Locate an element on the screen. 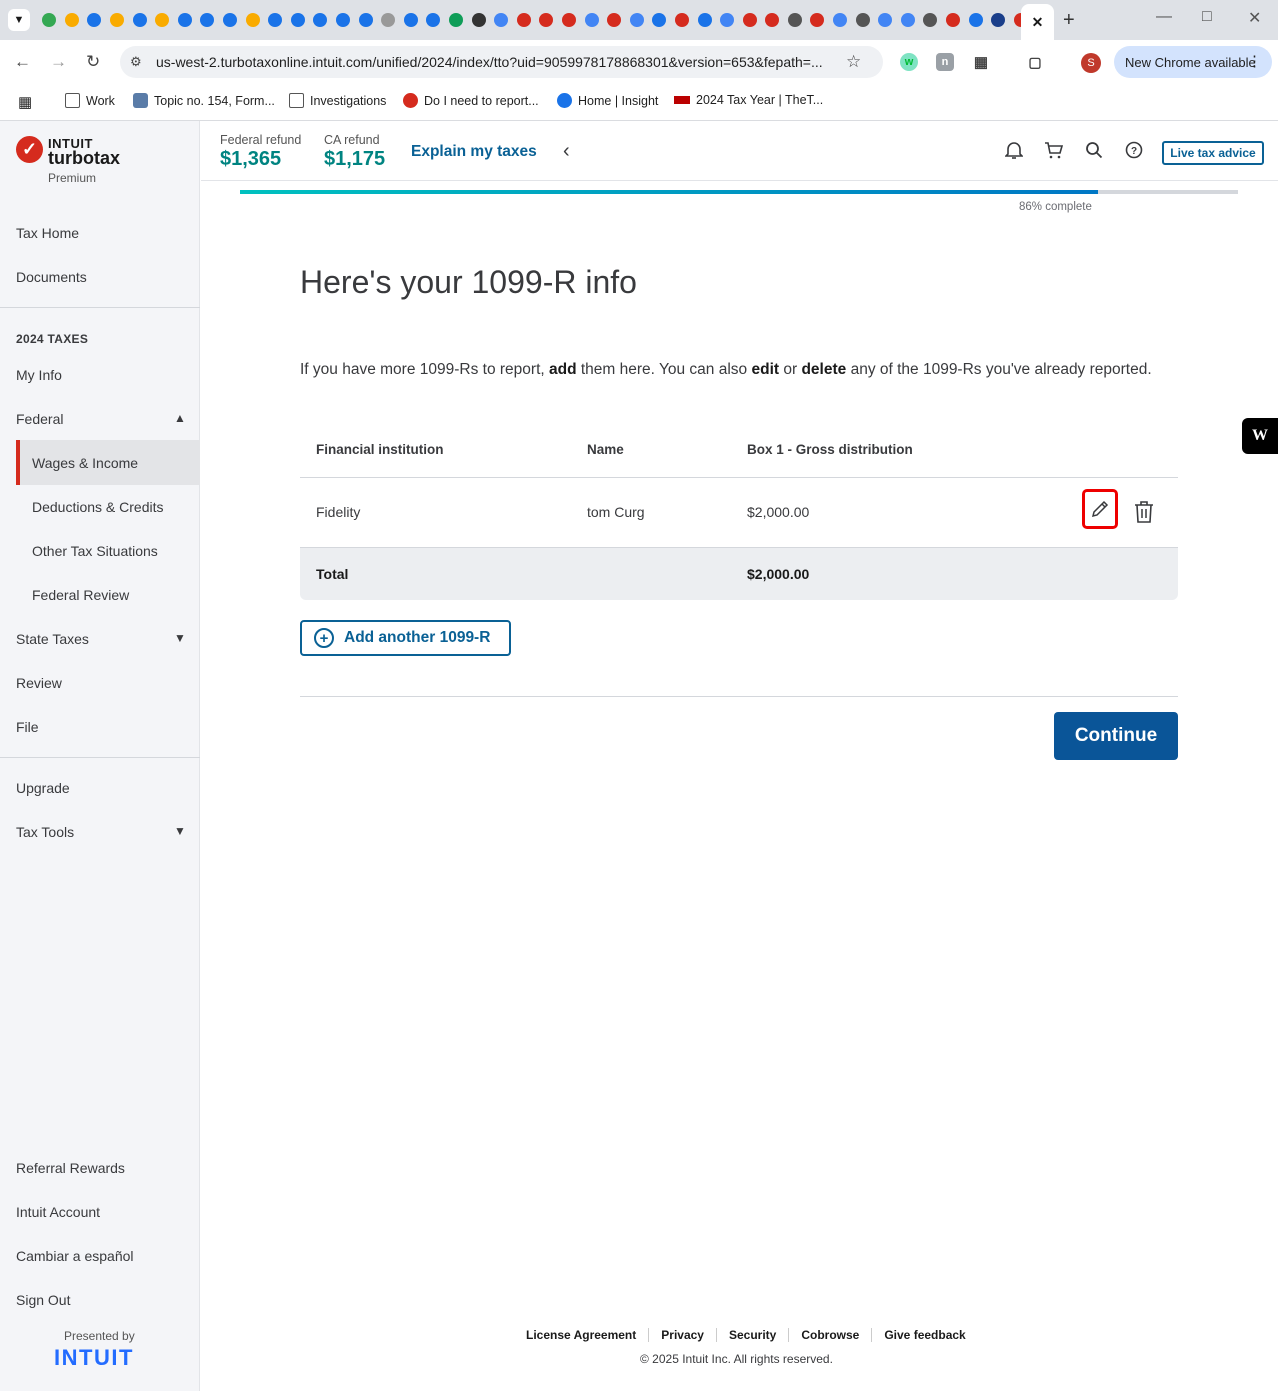 This screenshot has height=1391, width=1278. collapse-chevron-icon: ‹ is located at coordinates (566, 151).